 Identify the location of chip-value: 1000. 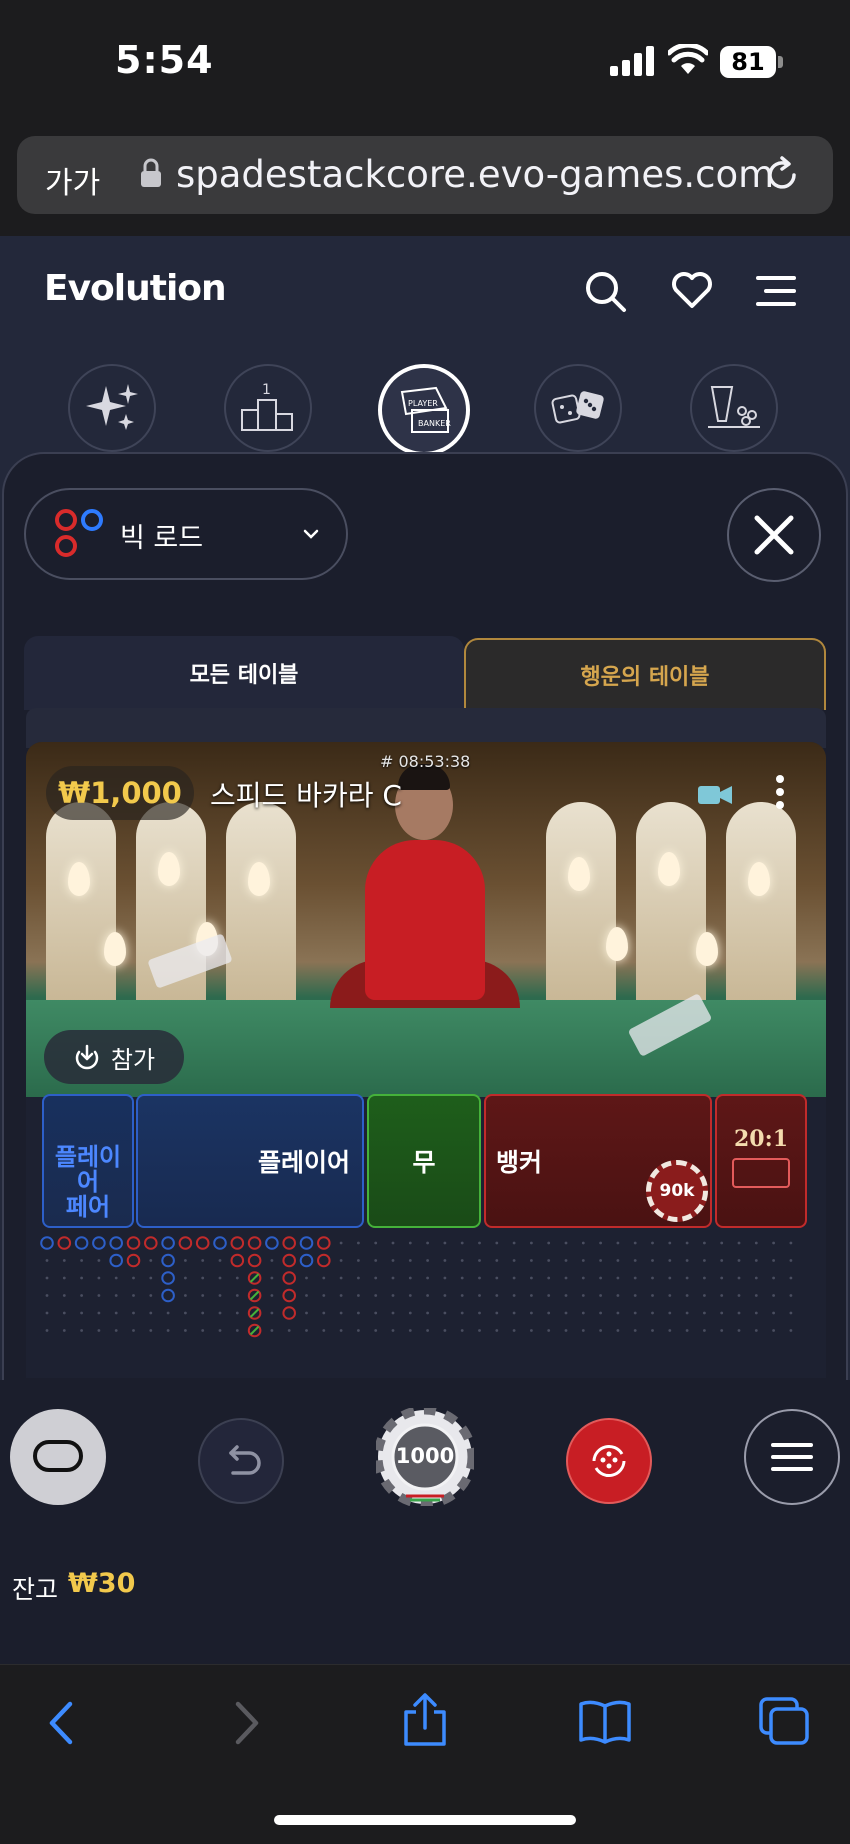
(425, 1456).